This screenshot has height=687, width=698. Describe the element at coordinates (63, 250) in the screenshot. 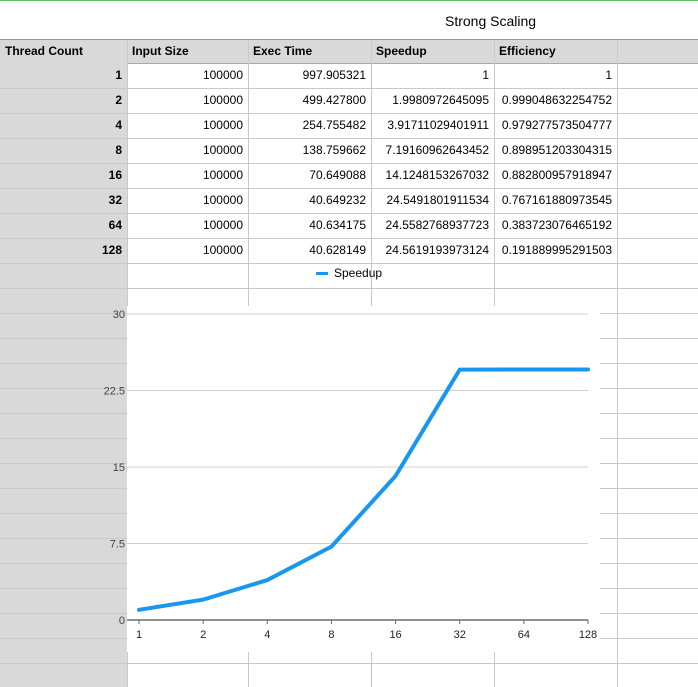

I see `row-header-cell: 128` at that location.